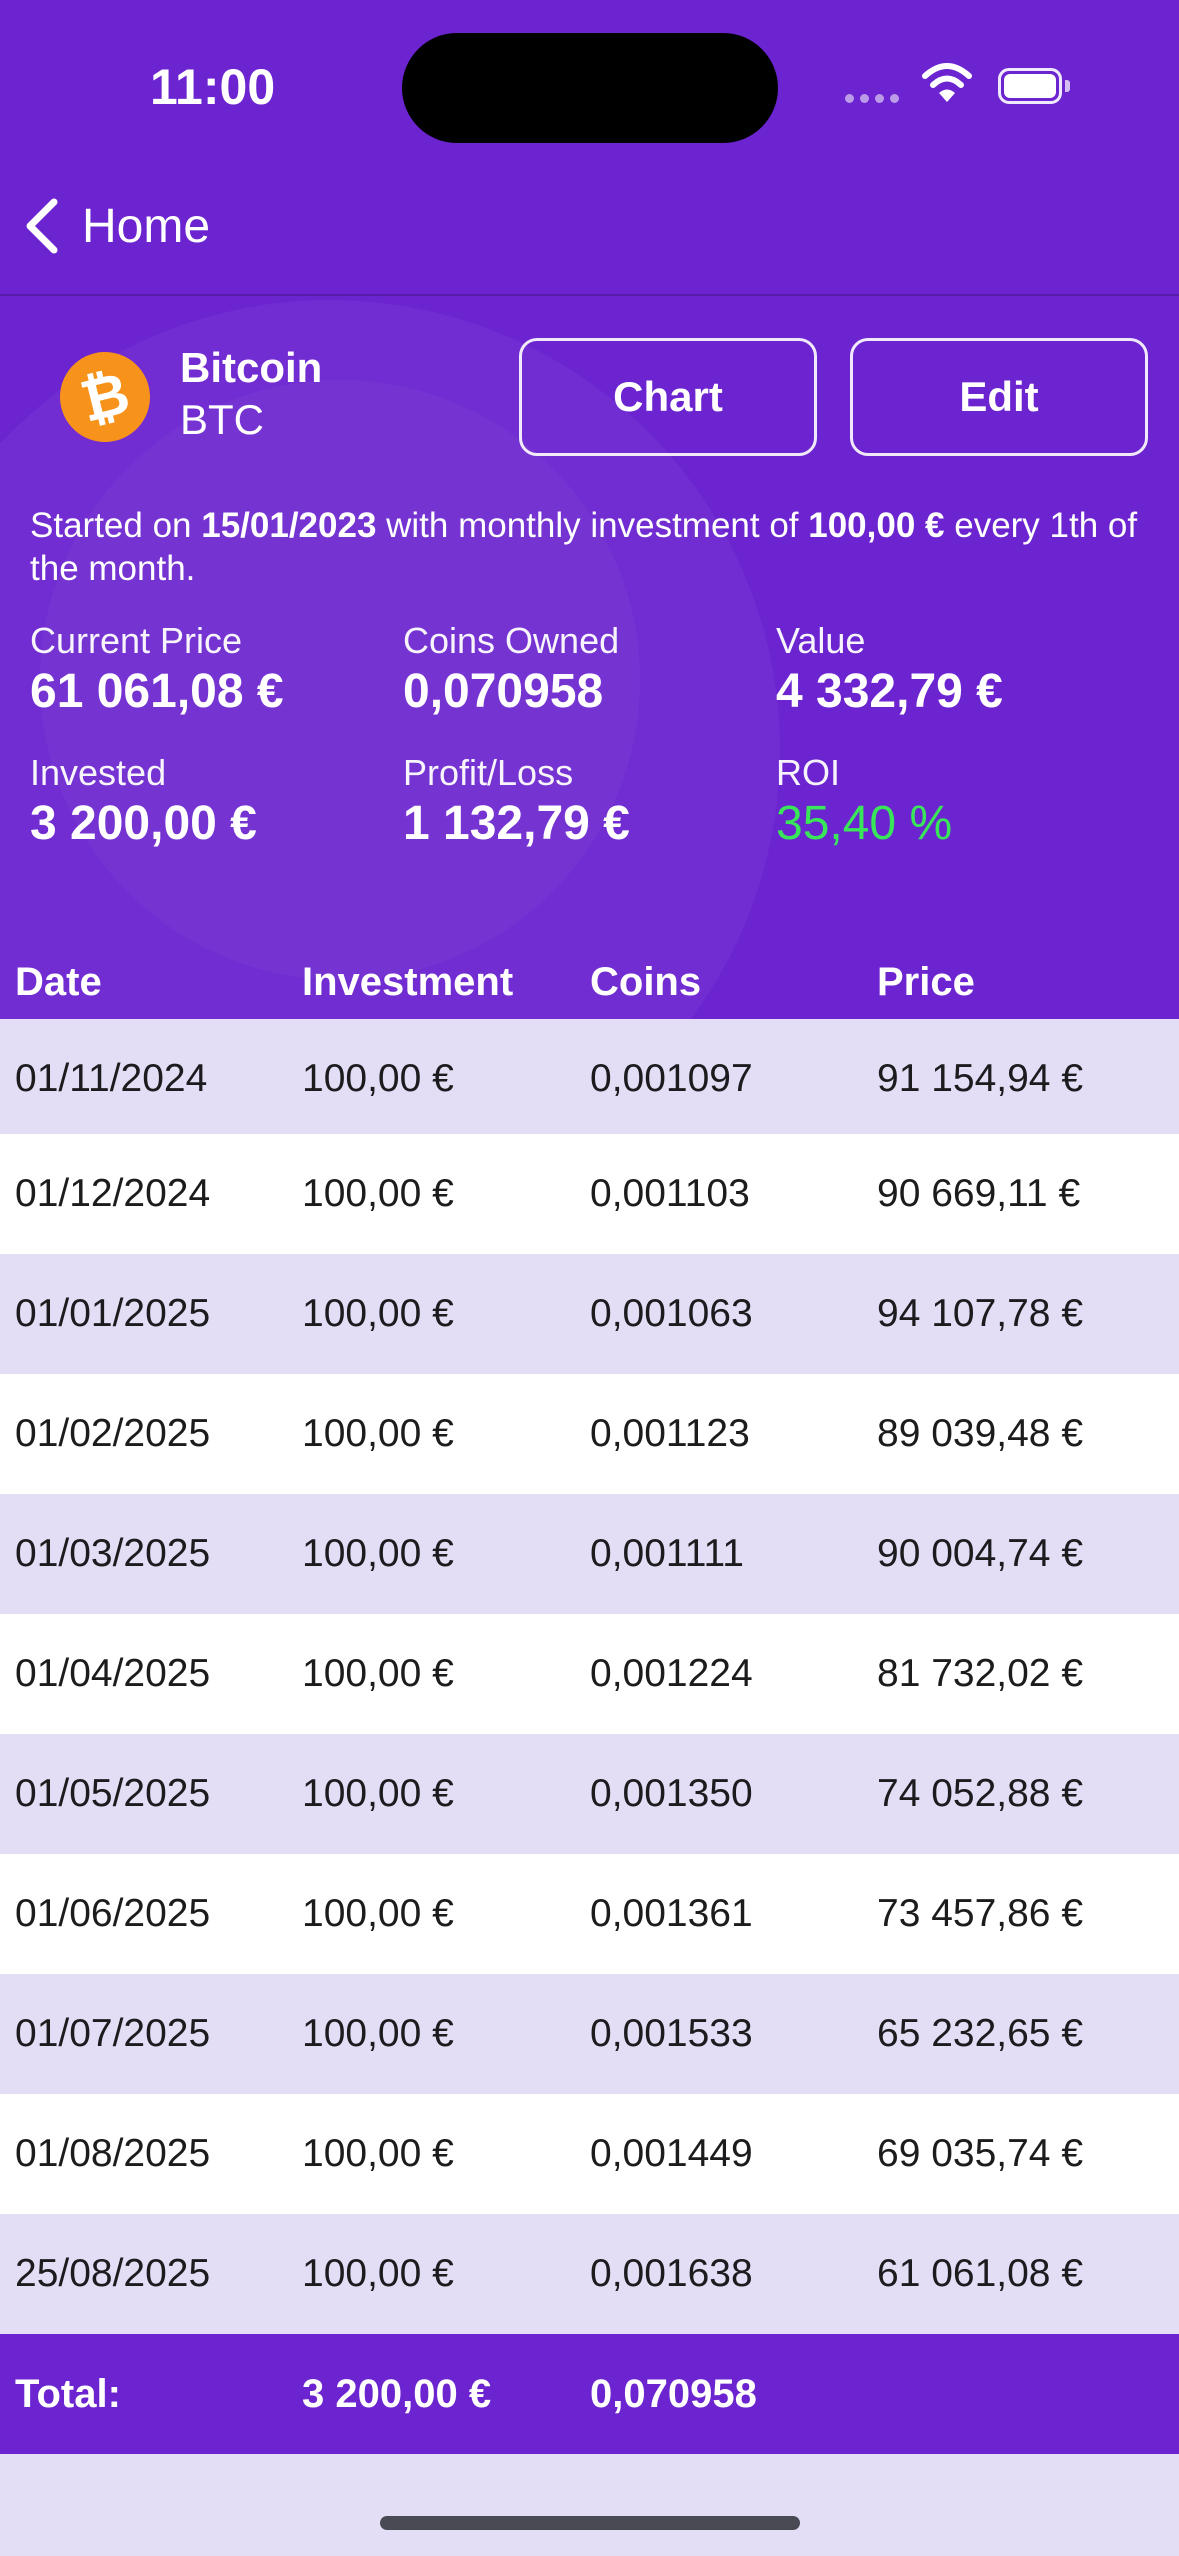  I want to click on cell-price: 69 035,74 €, so click(980, 2153).